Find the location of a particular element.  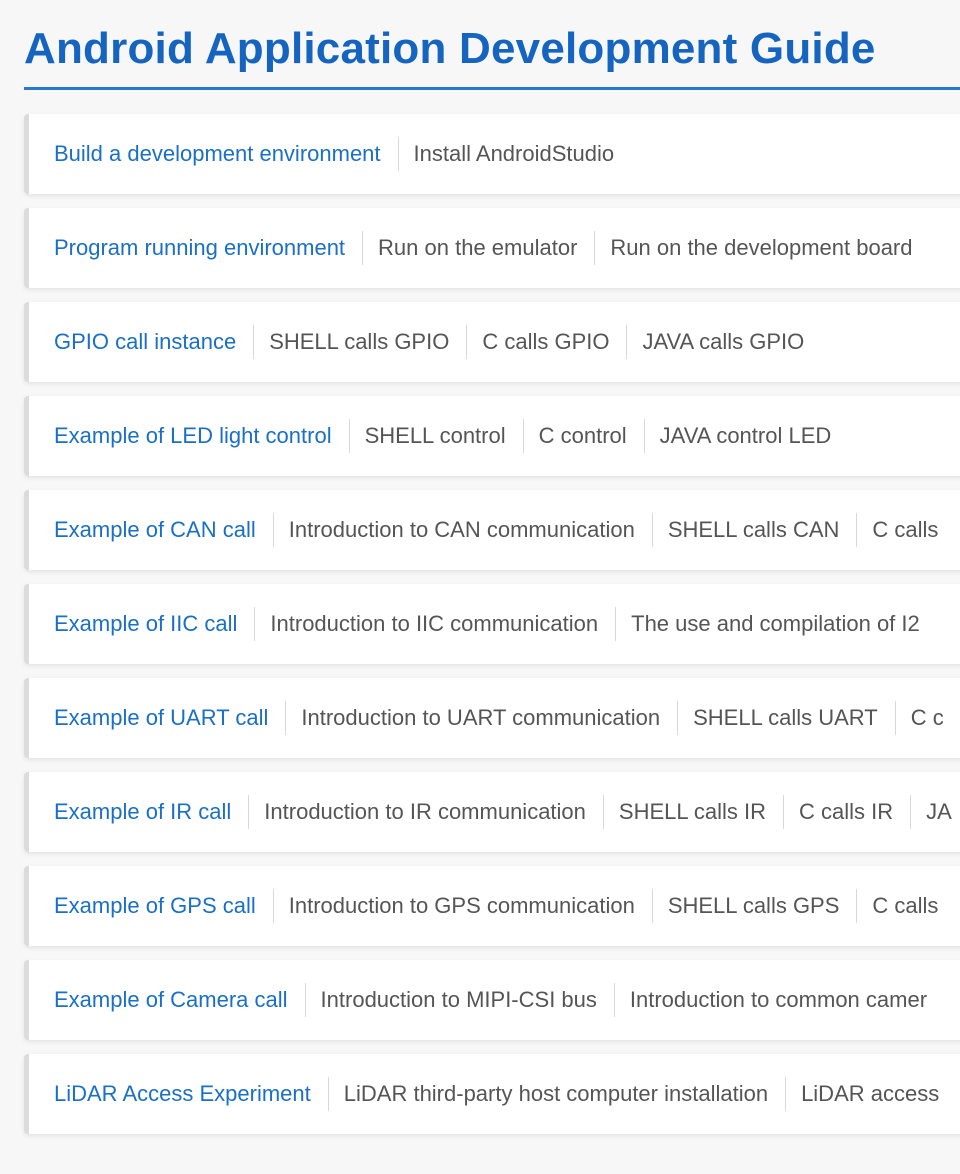

topic-link: SHELL calls CAN is located at coordinates (754, 530).